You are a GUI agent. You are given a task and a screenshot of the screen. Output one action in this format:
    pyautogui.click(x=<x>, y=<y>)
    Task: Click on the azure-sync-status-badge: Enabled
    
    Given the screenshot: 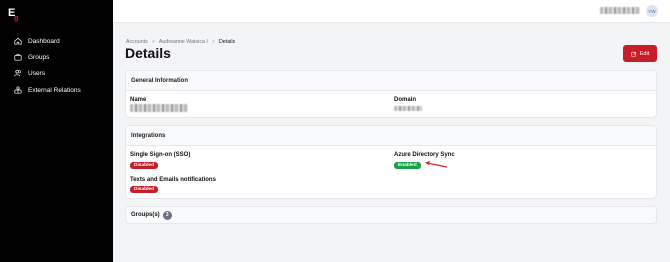 What is the action you would take?
    pyautogui.click(x=407, y=165)
    